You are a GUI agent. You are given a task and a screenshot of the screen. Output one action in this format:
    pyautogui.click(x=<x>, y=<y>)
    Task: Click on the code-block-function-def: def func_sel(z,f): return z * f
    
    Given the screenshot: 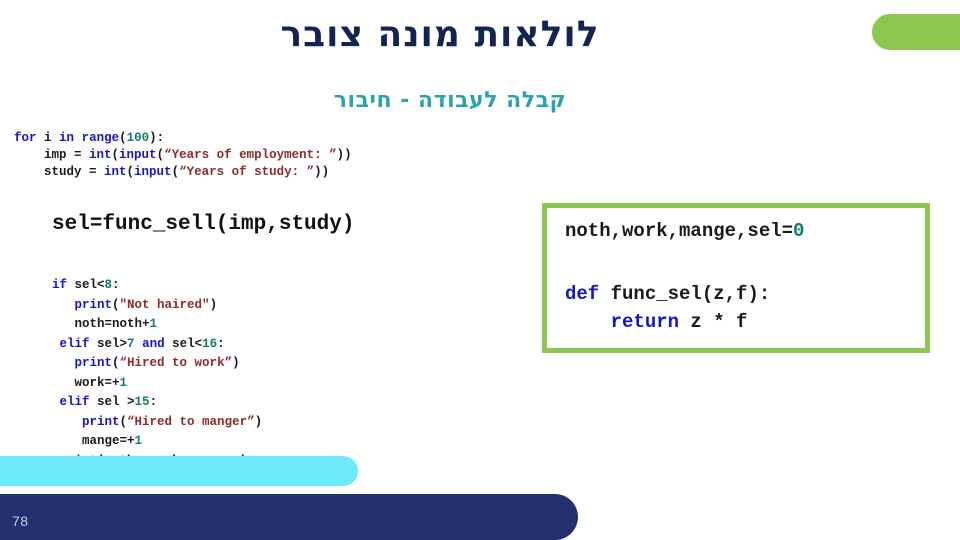 What is the action you would take?
    pyautogui.click(x=668, y=308)
    